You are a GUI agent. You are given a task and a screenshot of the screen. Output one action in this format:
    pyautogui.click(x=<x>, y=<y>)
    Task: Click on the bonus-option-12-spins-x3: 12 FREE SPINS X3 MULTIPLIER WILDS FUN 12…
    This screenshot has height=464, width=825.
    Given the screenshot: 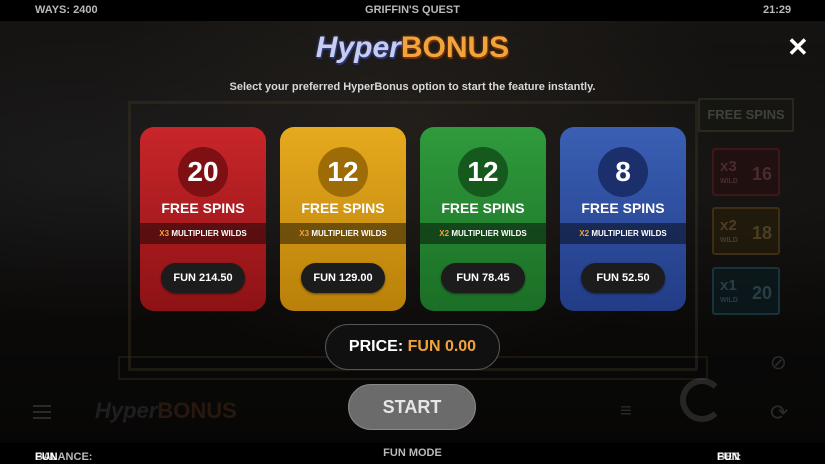 What is the action you would take?
    pyautogui.click(x=343, y=219)
    